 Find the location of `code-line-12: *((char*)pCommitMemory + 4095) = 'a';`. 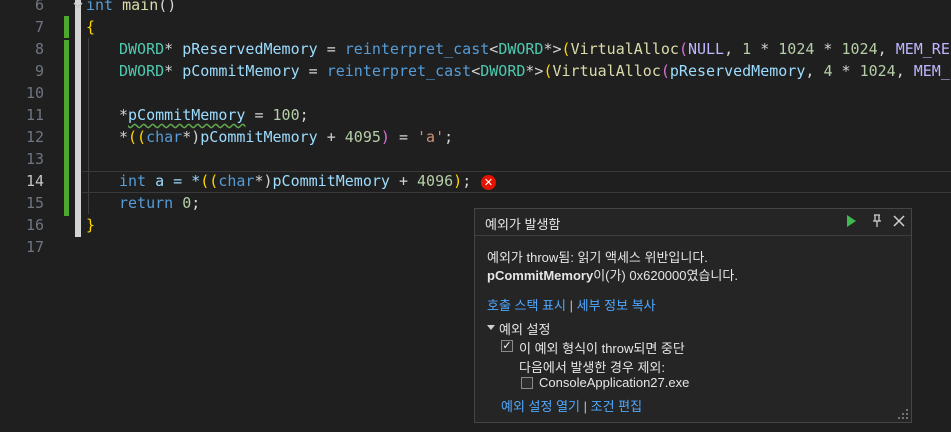

code-line-12: *((char*)pCommitMemory + 4095) = 'a'; is located at coordinates (286, 137).